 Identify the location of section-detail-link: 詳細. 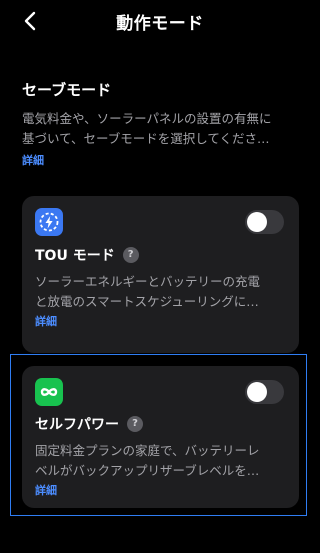
(33, 160).